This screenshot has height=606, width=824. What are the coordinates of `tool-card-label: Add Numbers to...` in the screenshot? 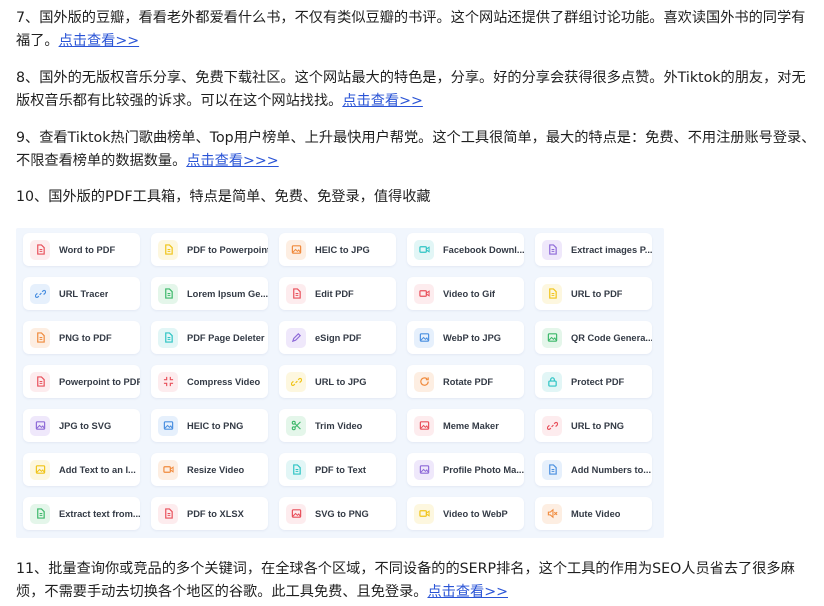 It's located at (611, 469).